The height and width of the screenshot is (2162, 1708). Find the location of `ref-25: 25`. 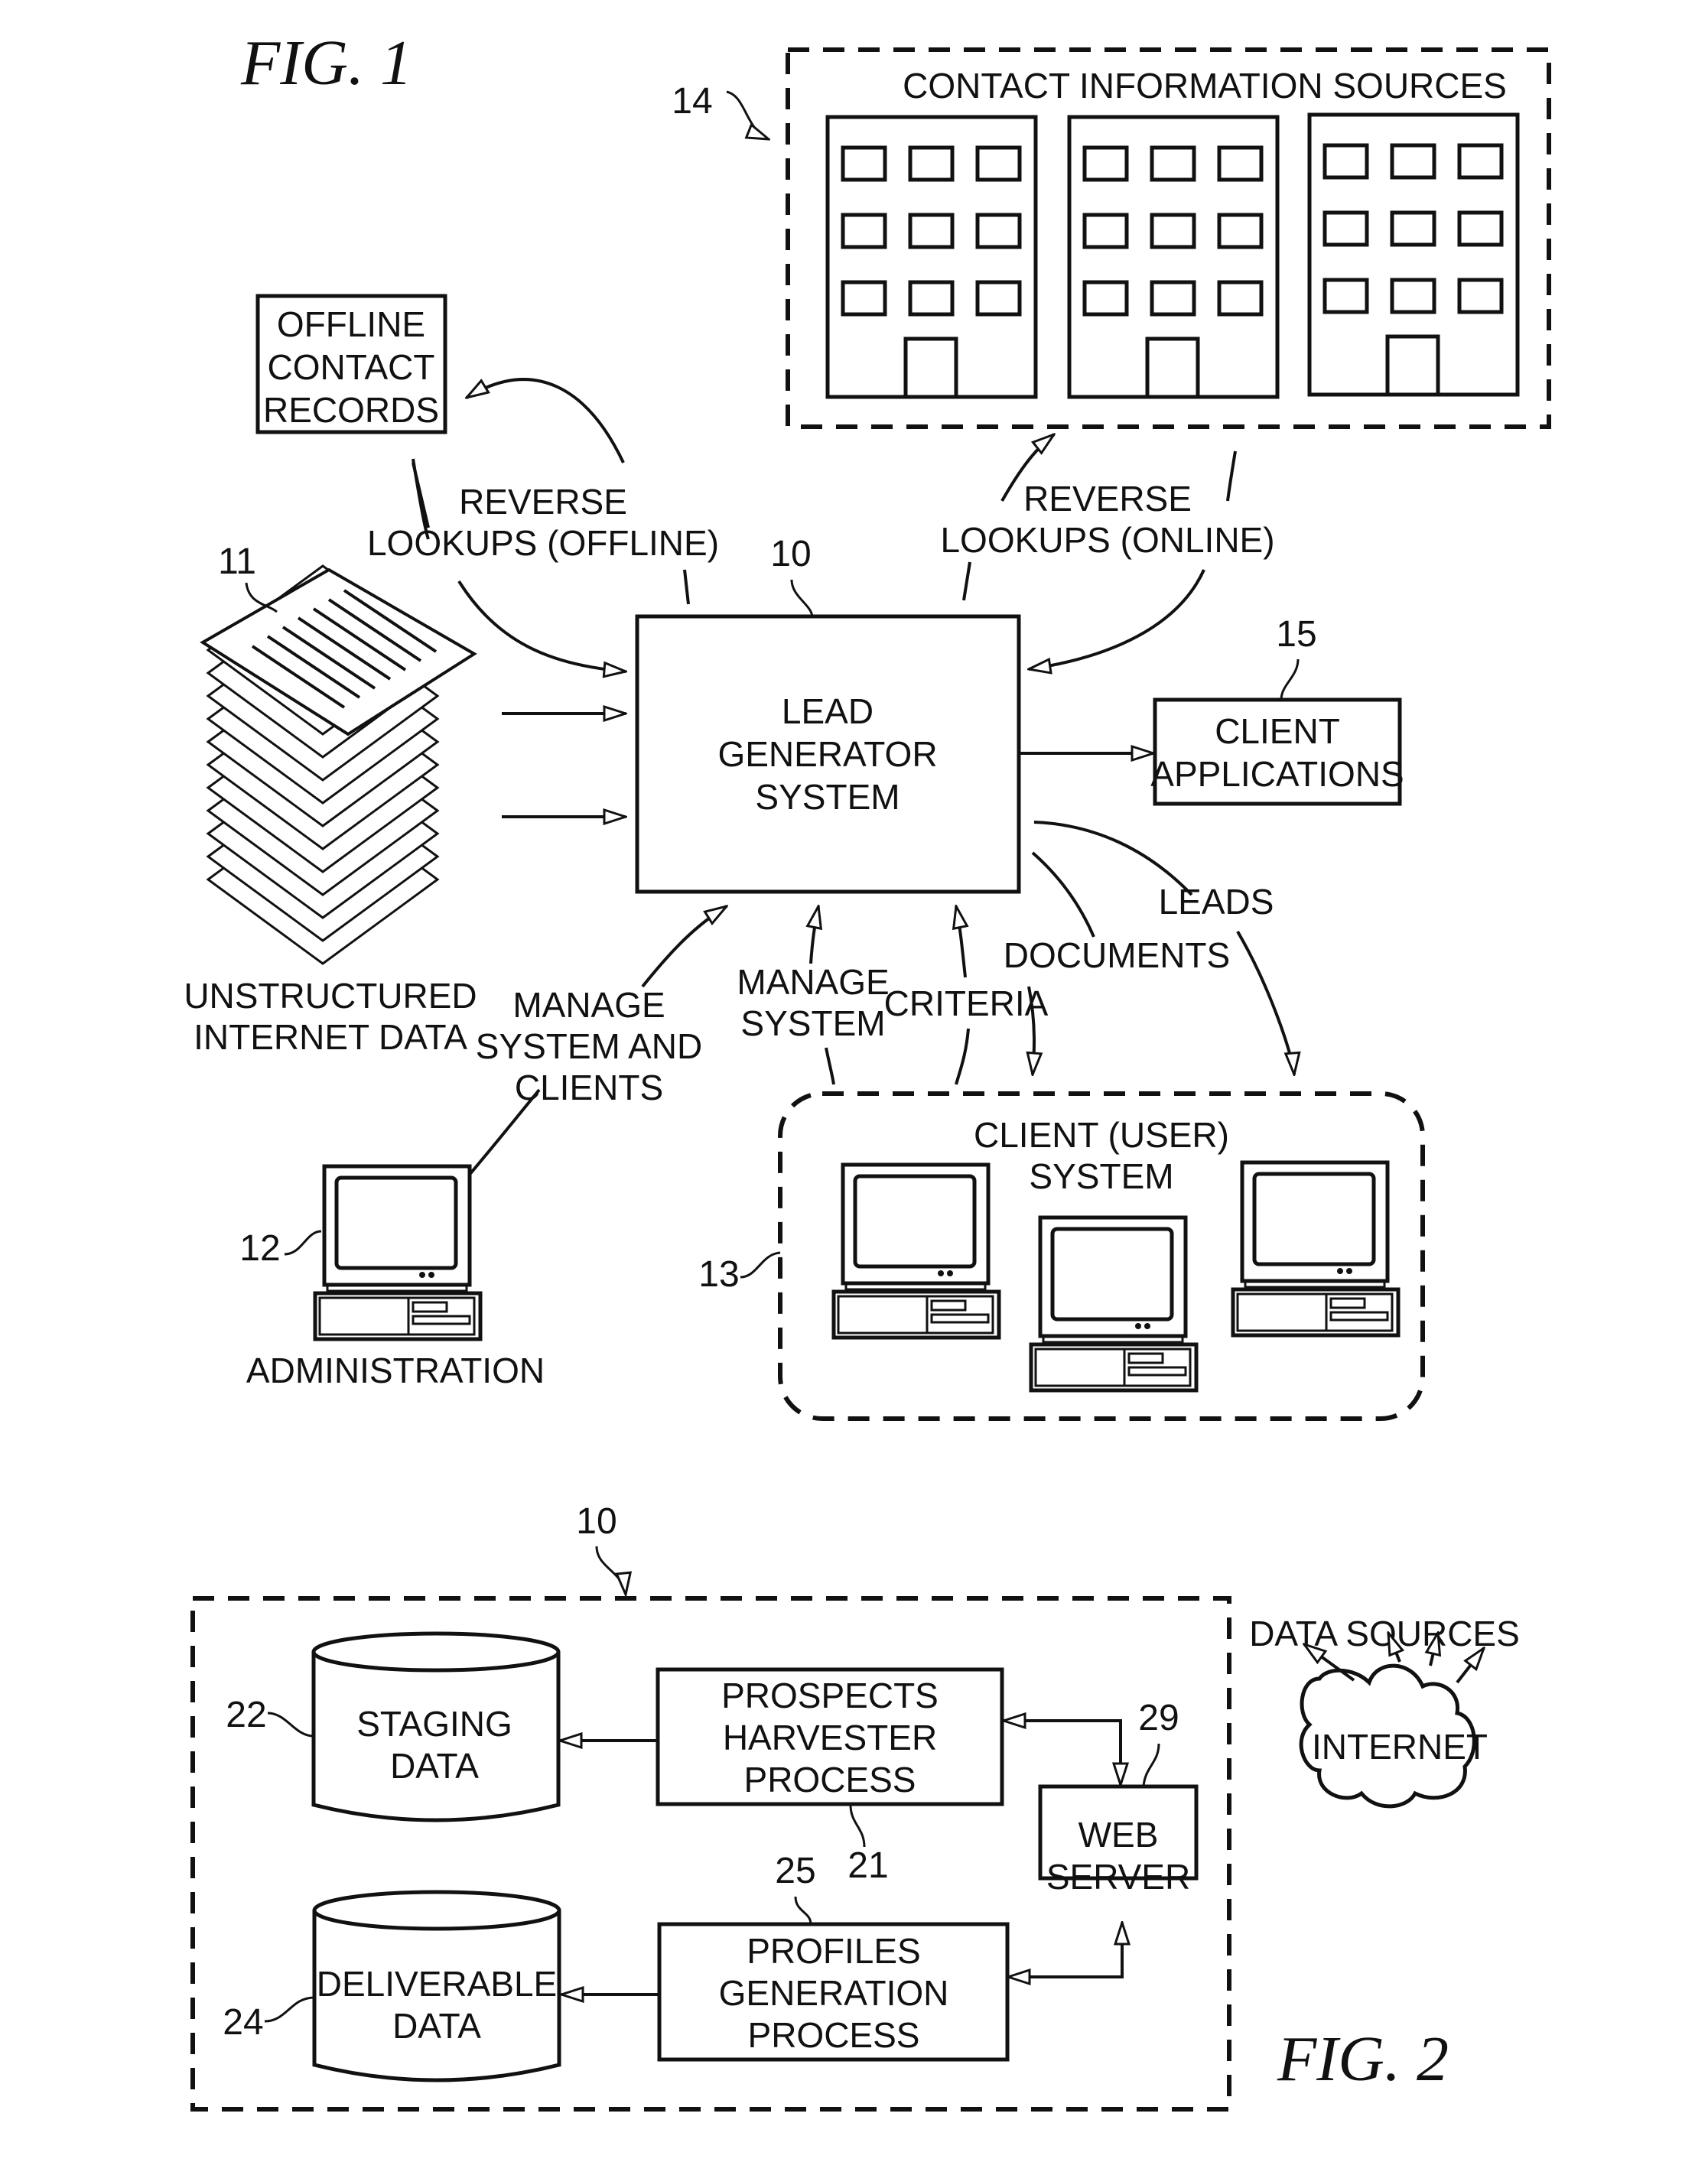

ref-25: 25 is located at coordinates (795, 1871).